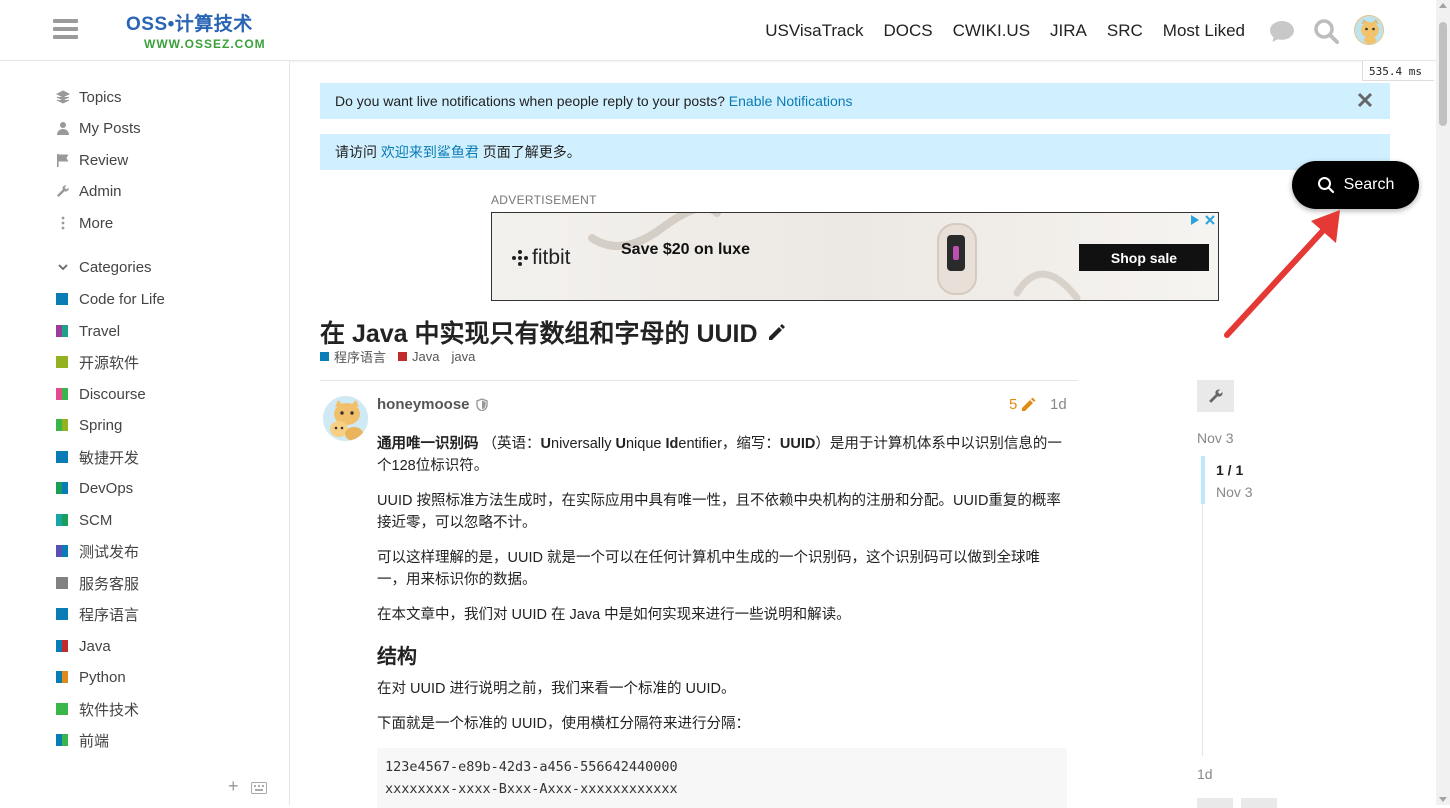  What do you see at coordinates (1230, 470) in the screenshot?
I see `timeline-post-count: 1 / 1` at bounding box center [1230, 470].